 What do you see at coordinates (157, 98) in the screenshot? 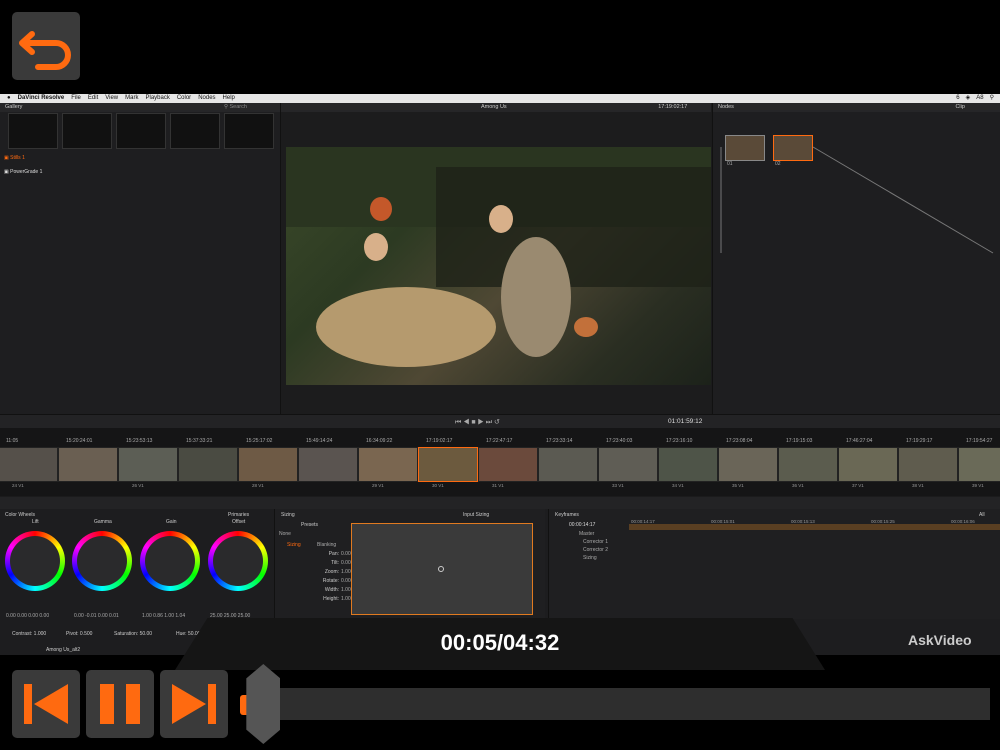
I see `menu-playback: Playback` at bounding box center [157, 98].